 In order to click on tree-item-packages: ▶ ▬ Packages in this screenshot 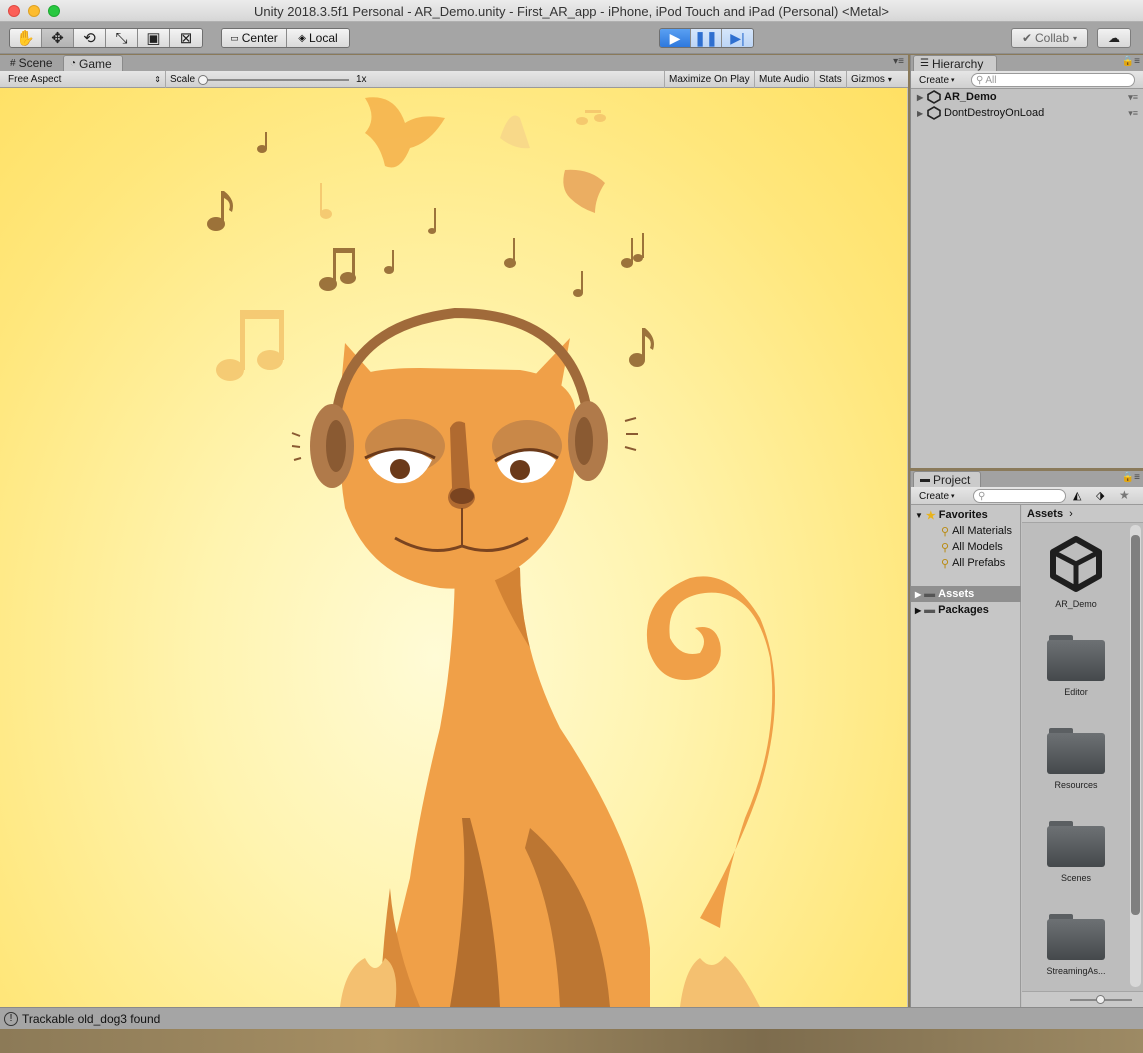, I will do `click(952, 610)`.